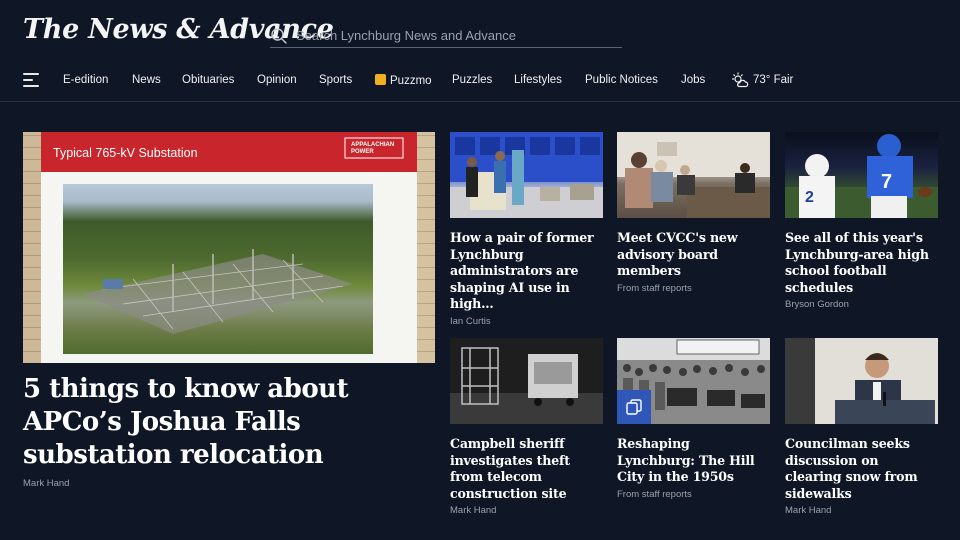 The image size is (960, 540). What do you see at coordinates (693, 255) in the screenshot?
I see `story-headline: Meet CVCC's new advisory board members` at bounding box center [693, 255].